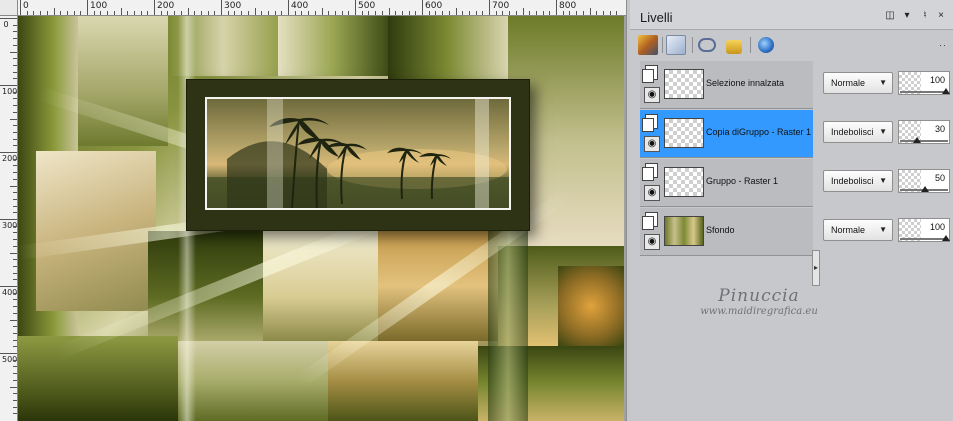 This screenshot has height=421, width=953. What do you see at coordinates (924, 181) in the screenshot?
I see `opacity-slider: 50` at bounding box center [924, 181].